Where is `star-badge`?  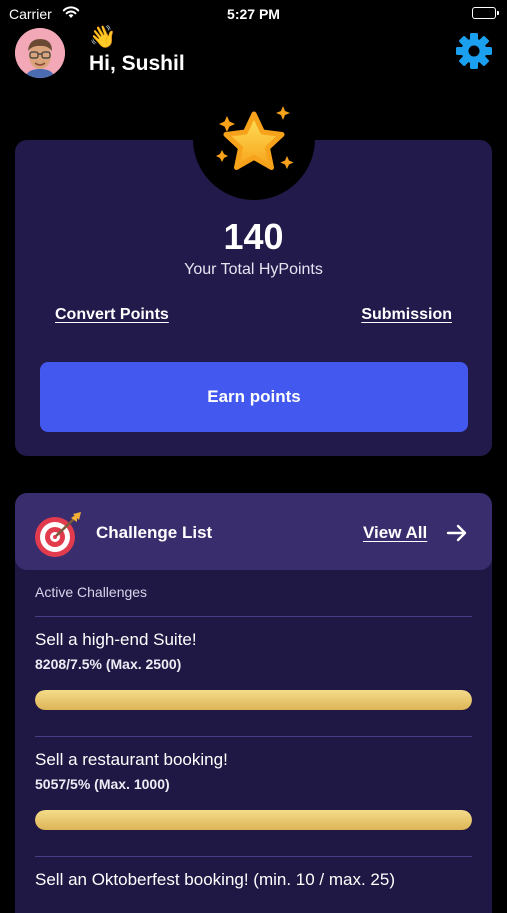
star-badge is located at coordinates (254, 149).